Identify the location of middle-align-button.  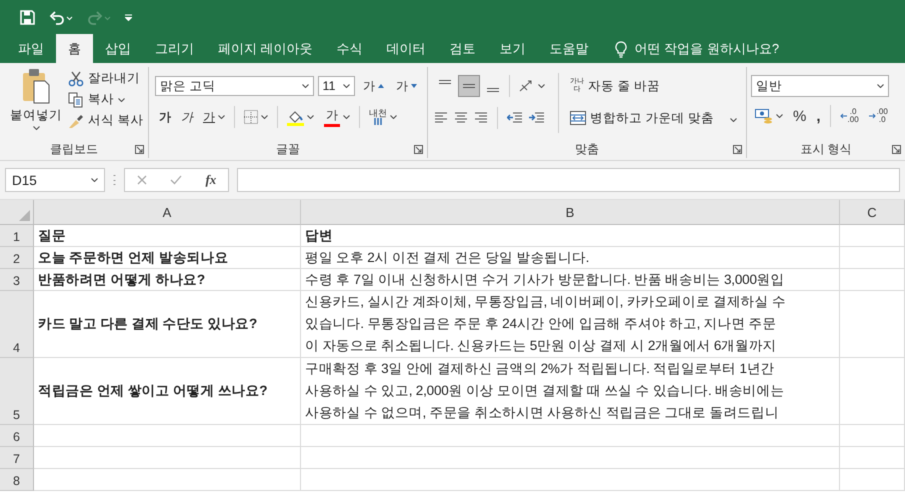
(469, 86).